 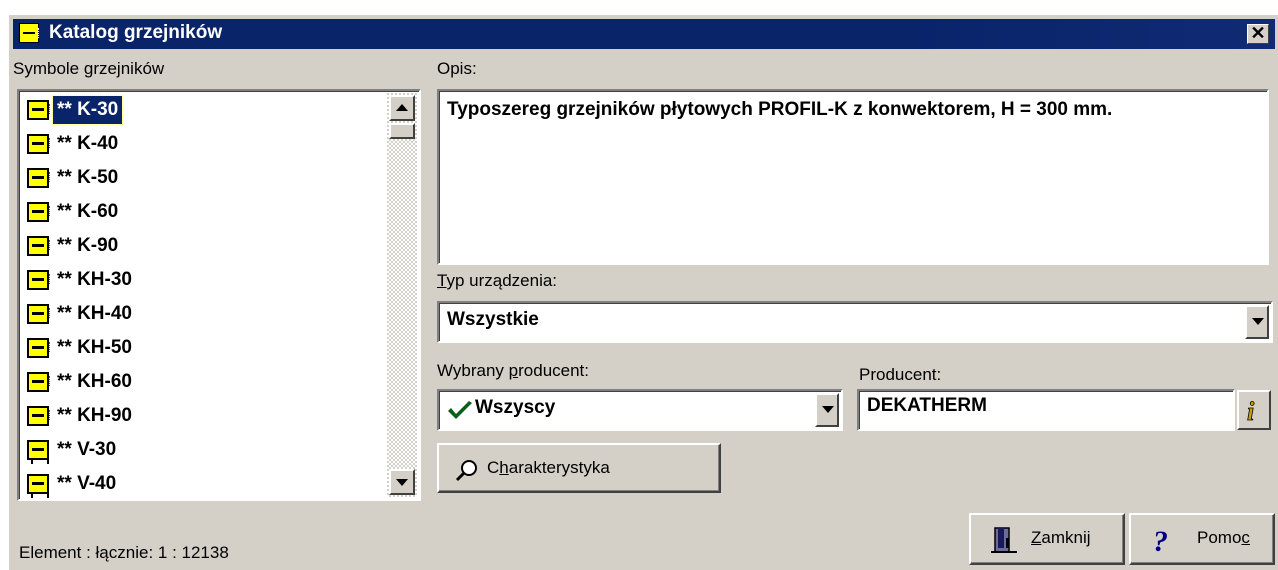 What do you see at coordinates (94, 381) in the screenshot?
I see `list-item-label: ** KH-60` at bounding box center [94, 381].